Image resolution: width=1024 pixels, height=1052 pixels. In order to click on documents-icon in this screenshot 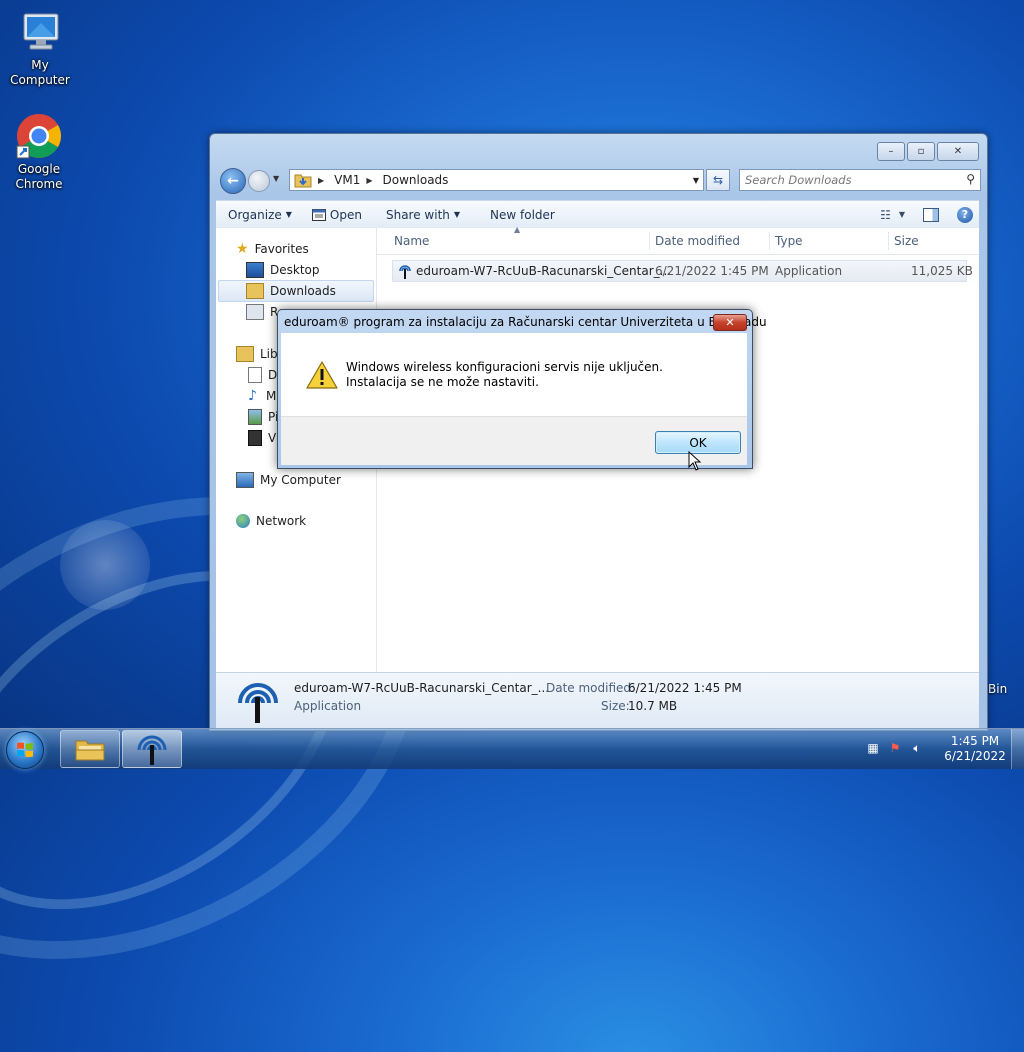, I will do `click(255, 375)`.